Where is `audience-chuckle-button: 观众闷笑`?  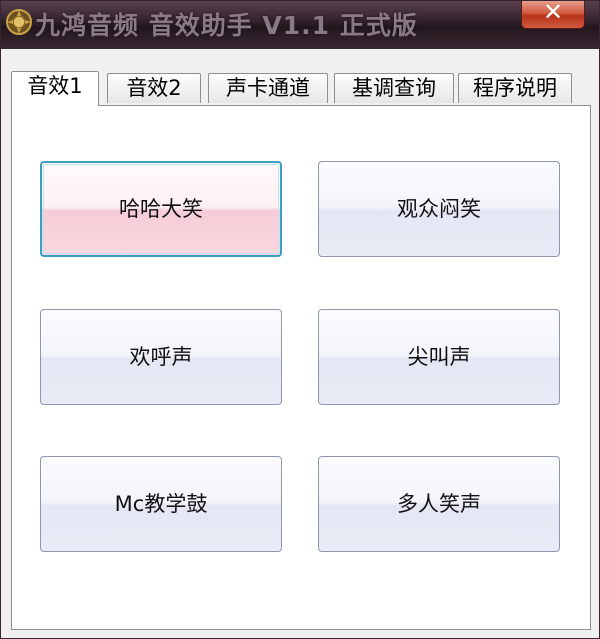
audience-chuckle-button: 观众闷笑 is located at coordinates (439, 209).